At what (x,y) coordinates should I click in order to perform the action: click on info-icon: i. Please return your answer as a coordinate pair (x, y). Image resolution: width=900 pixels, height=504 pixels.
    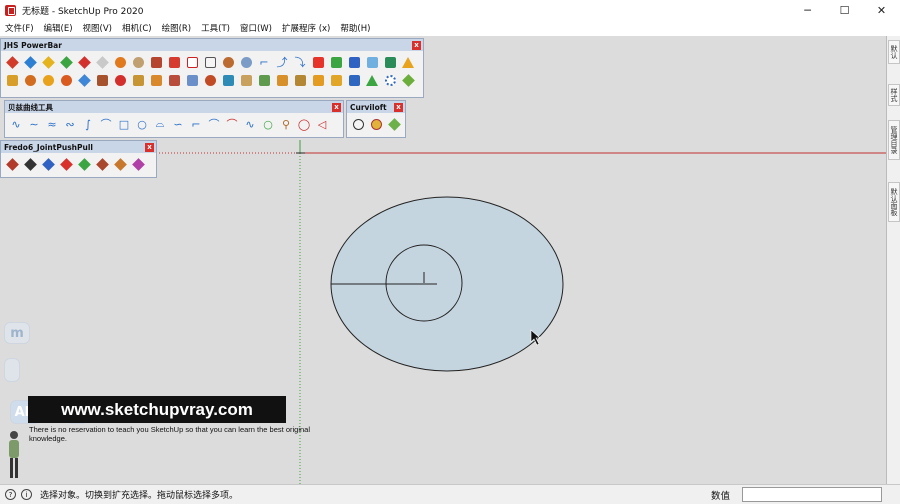
    Looking at the image, I should click on (26, 494).